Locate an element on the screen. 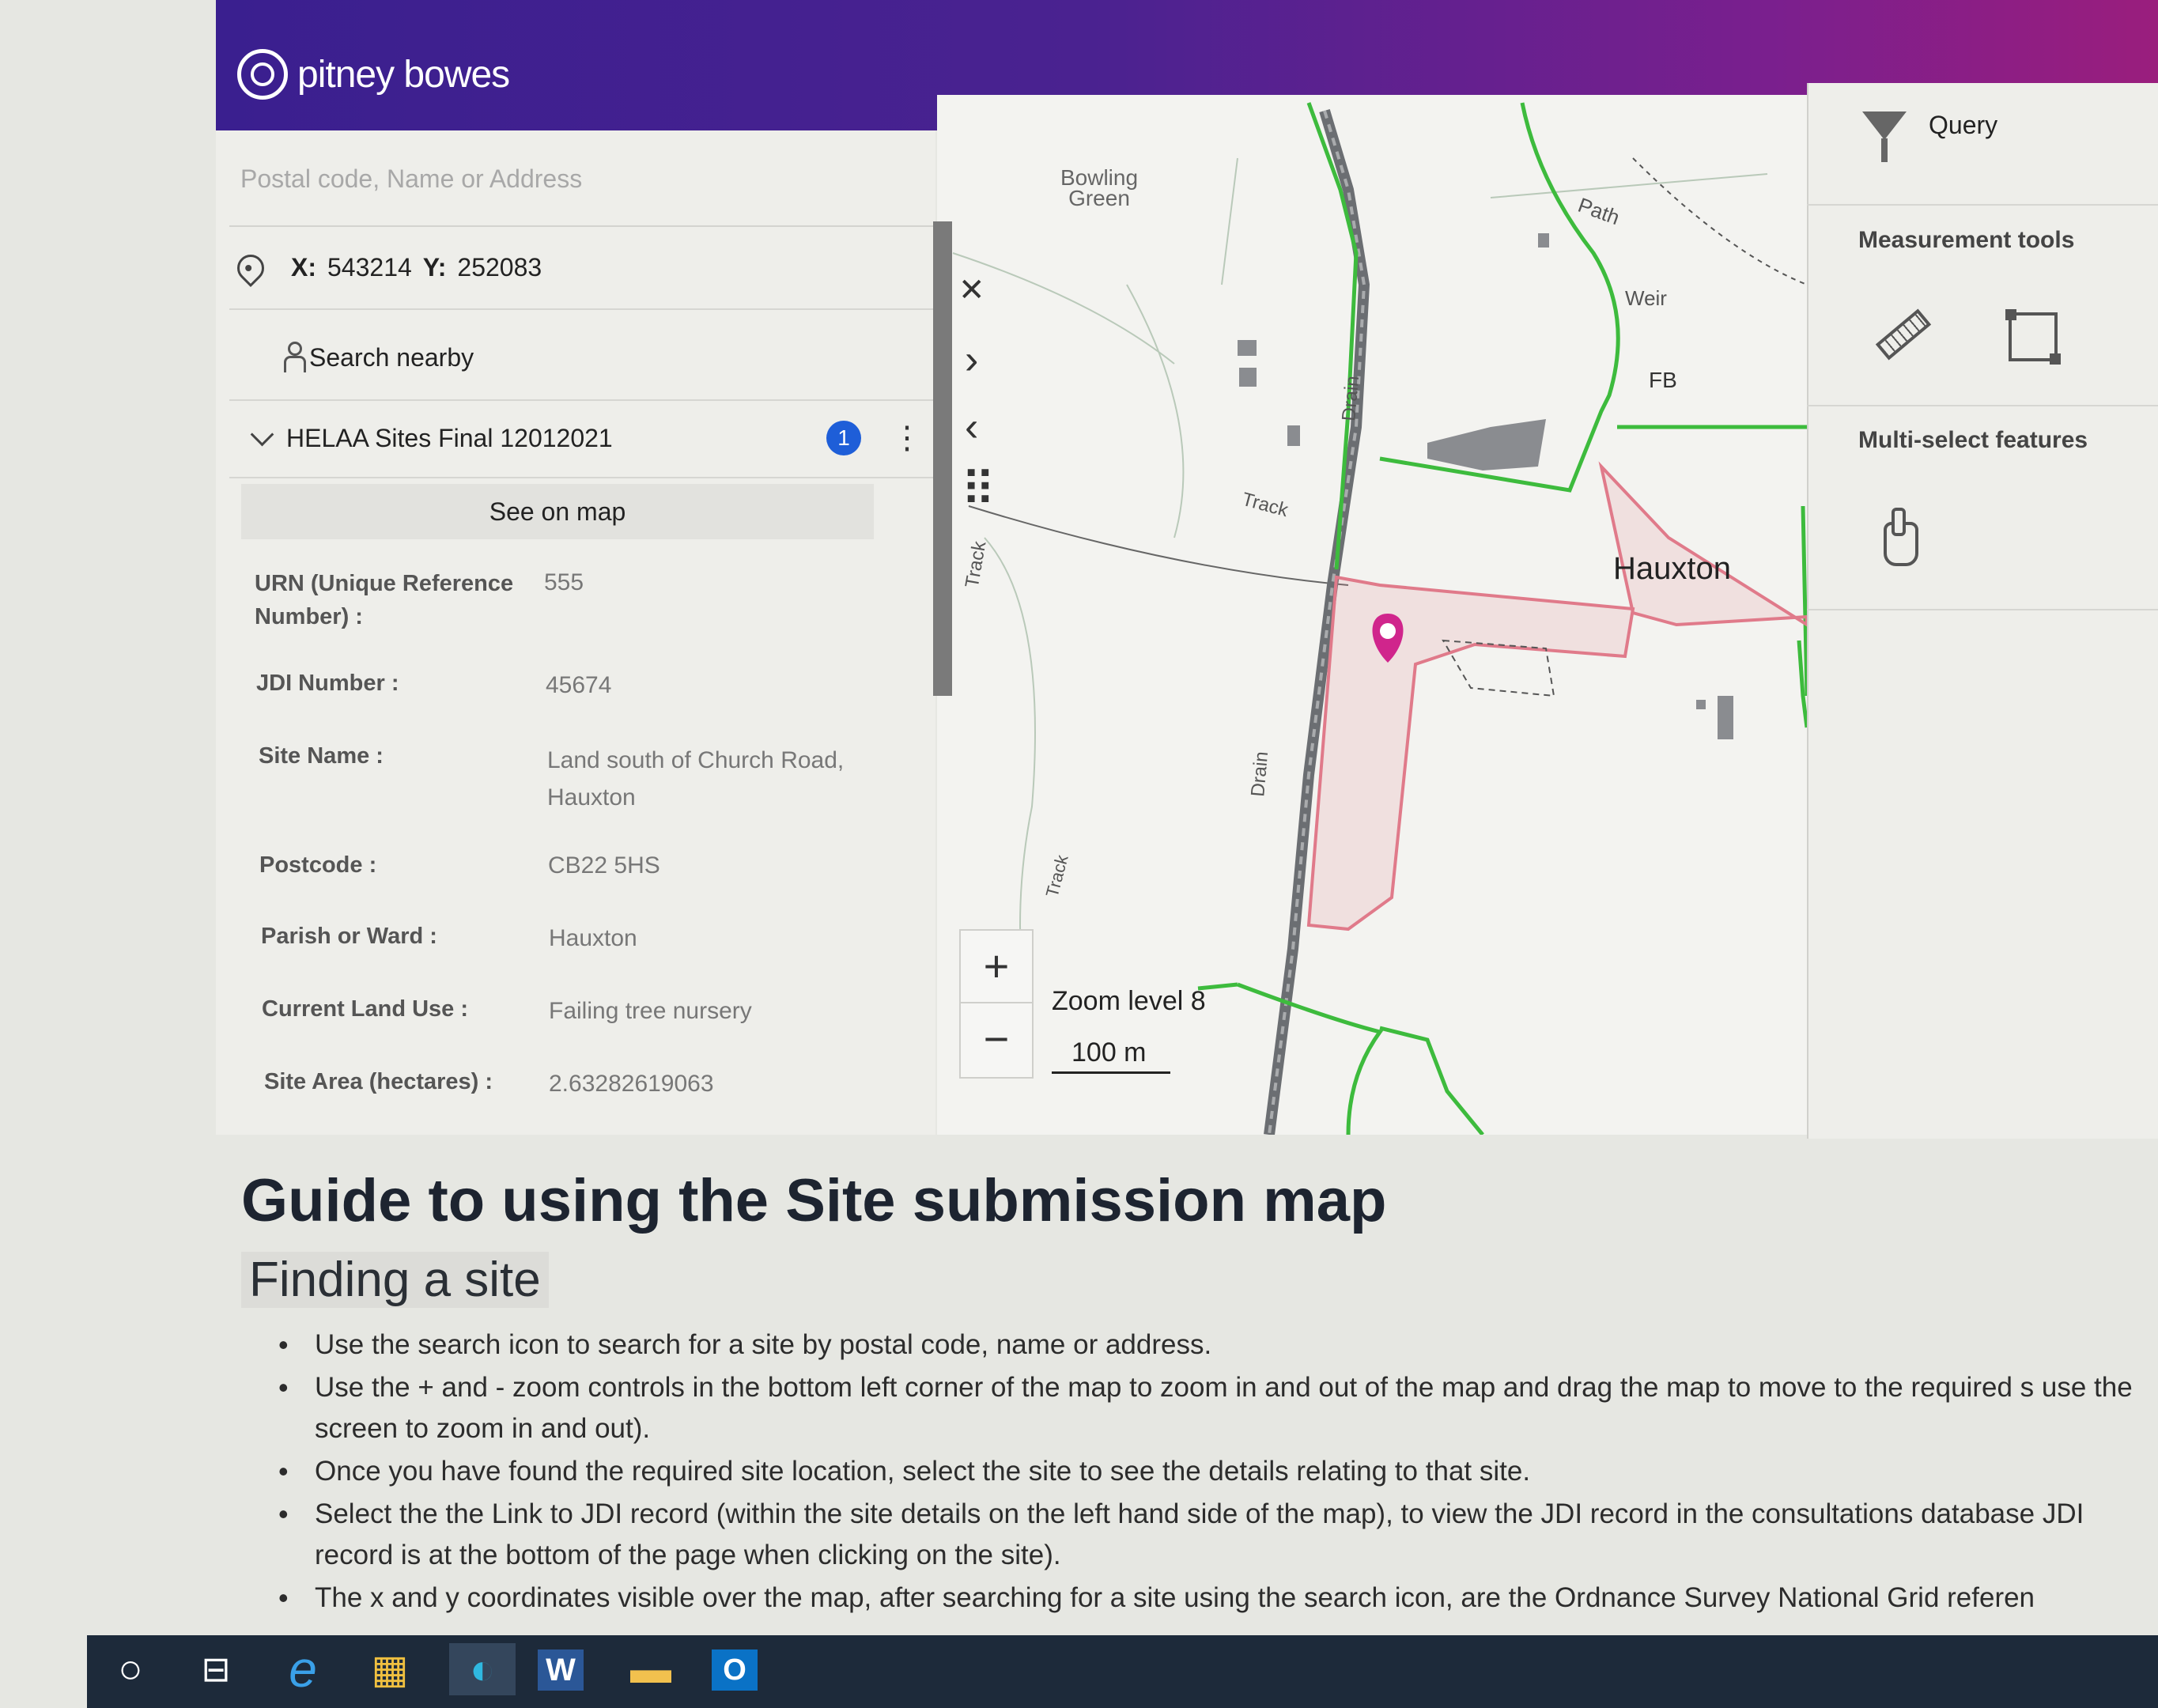 This screenshot has width=2158, height=1708. more-options-icon: ⋮ is located at coordinates (907, 438).